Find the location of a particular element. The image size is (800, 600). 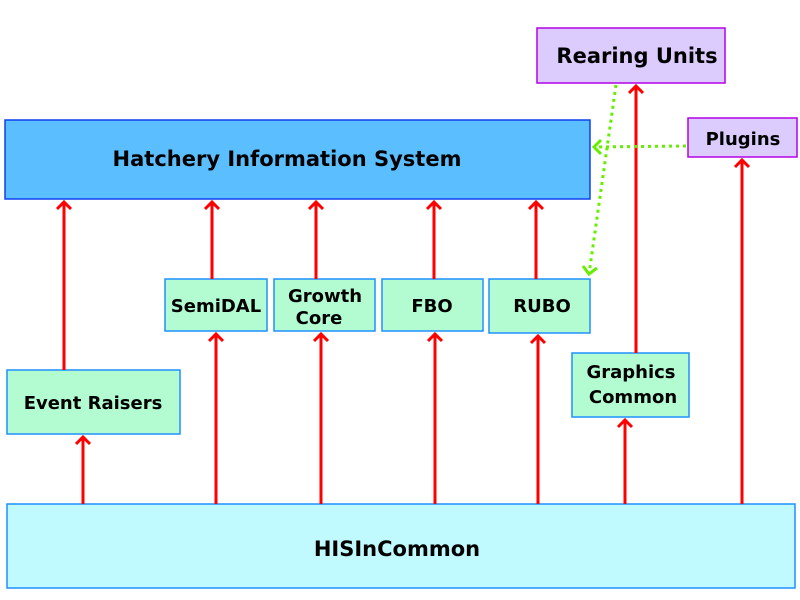

arrow-common-to-fbo is located at coordinates (435, 417).